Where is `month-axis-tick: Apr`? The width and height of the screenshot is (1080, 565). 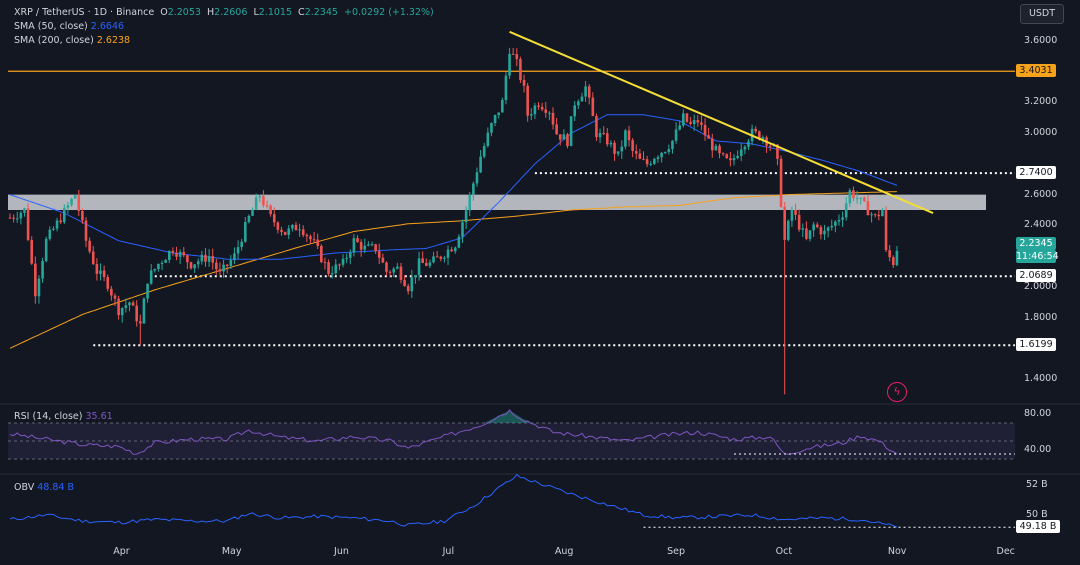
month-axis-tick: Apr is located at coordinates (121, 551).